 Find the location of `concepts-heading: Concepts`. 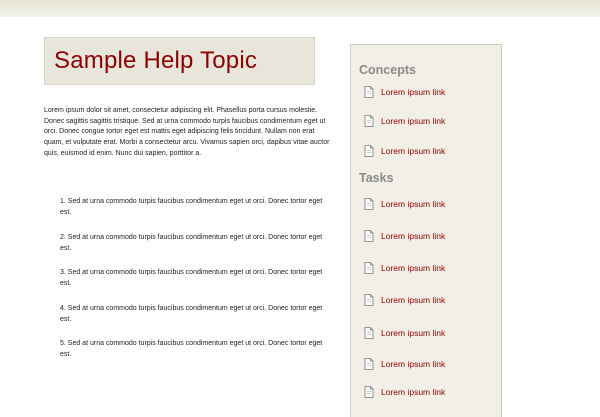

concepts-heading: Concepts is located at coordinates (387, 70).